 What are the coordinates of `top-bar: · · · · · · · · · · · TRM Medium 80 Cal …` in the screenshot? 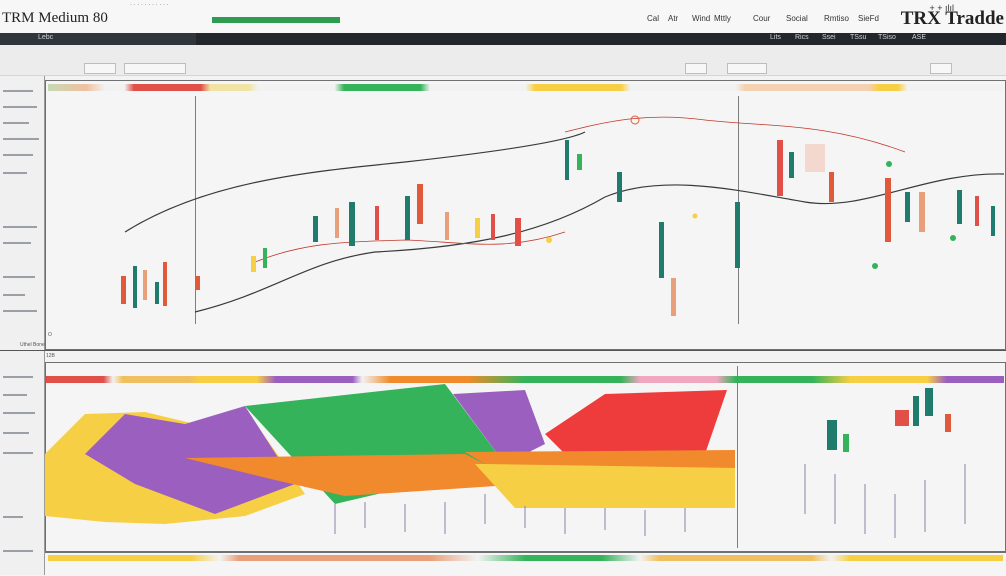 It's located at (503, 16).